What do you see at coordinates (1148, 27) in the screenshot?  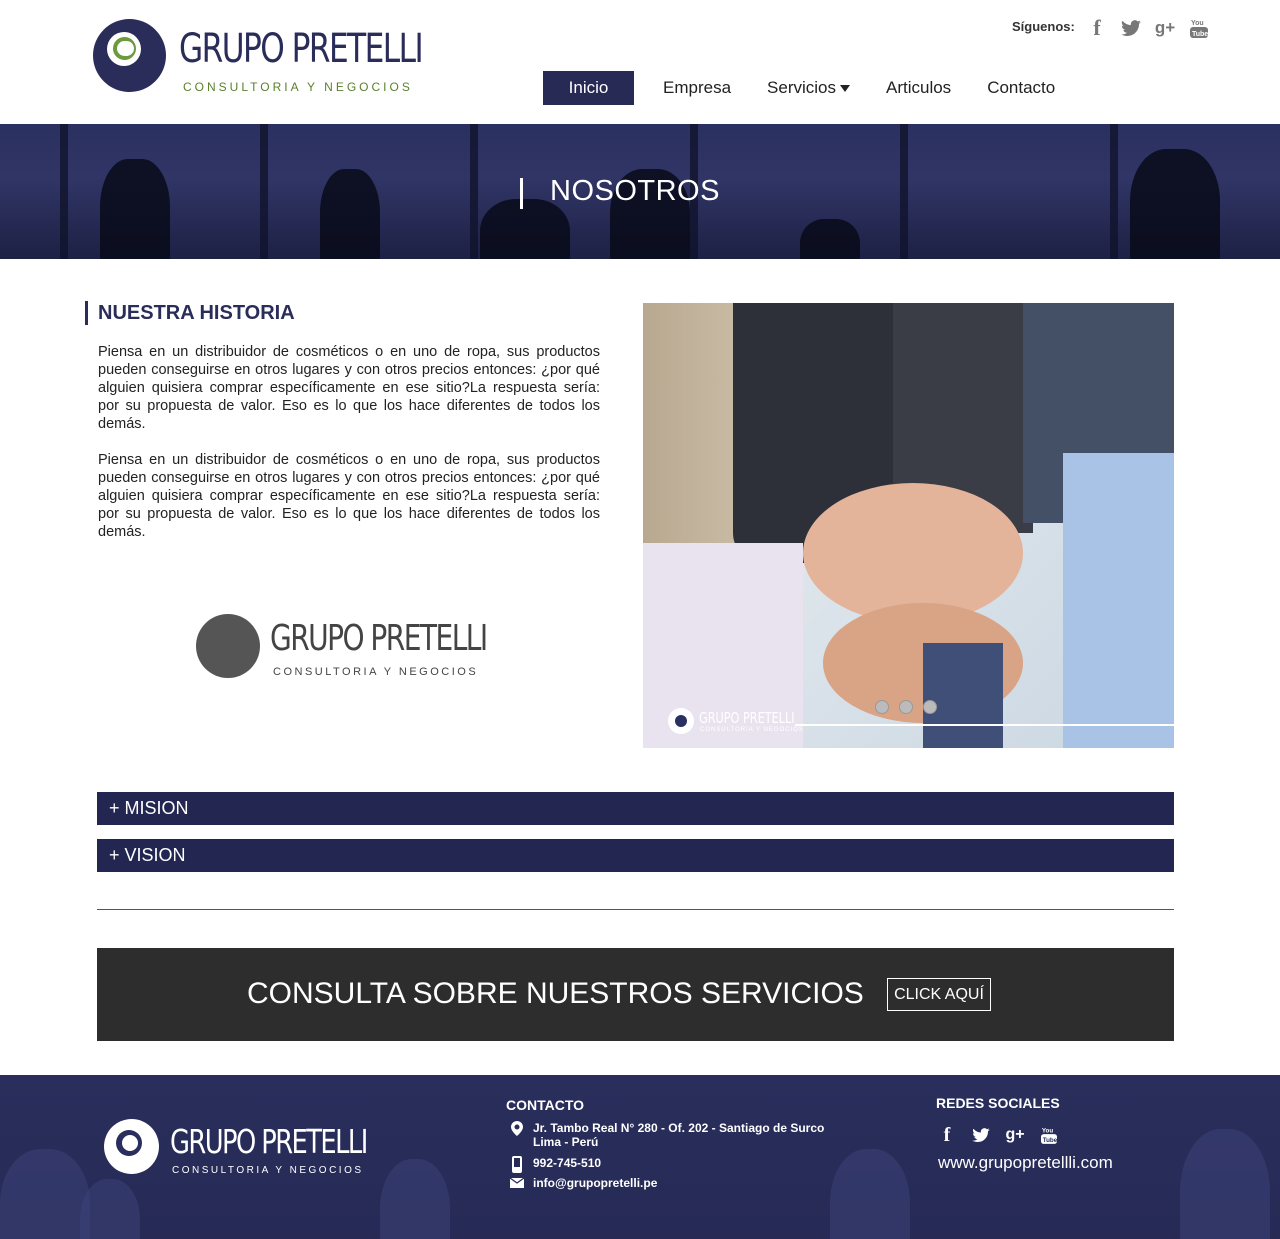 I see `header-social-links: f g+ You Tube` at bounding box center [1148, 27].